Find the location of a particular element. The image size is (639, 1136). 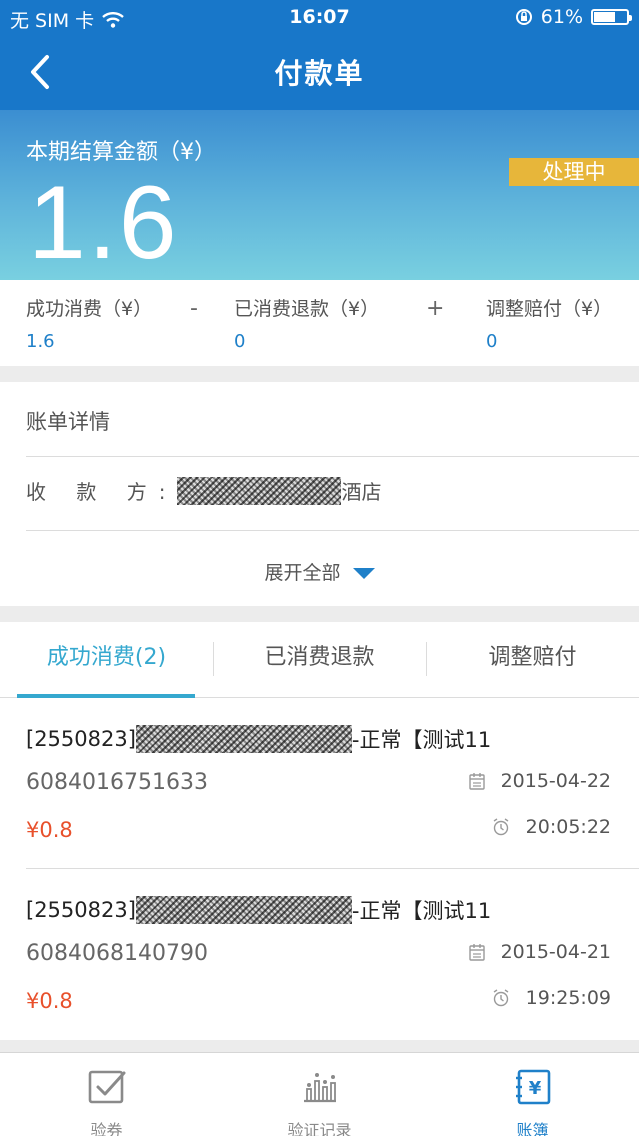

tab-refund: 已消费退款 is located at coordinates (319, 660).